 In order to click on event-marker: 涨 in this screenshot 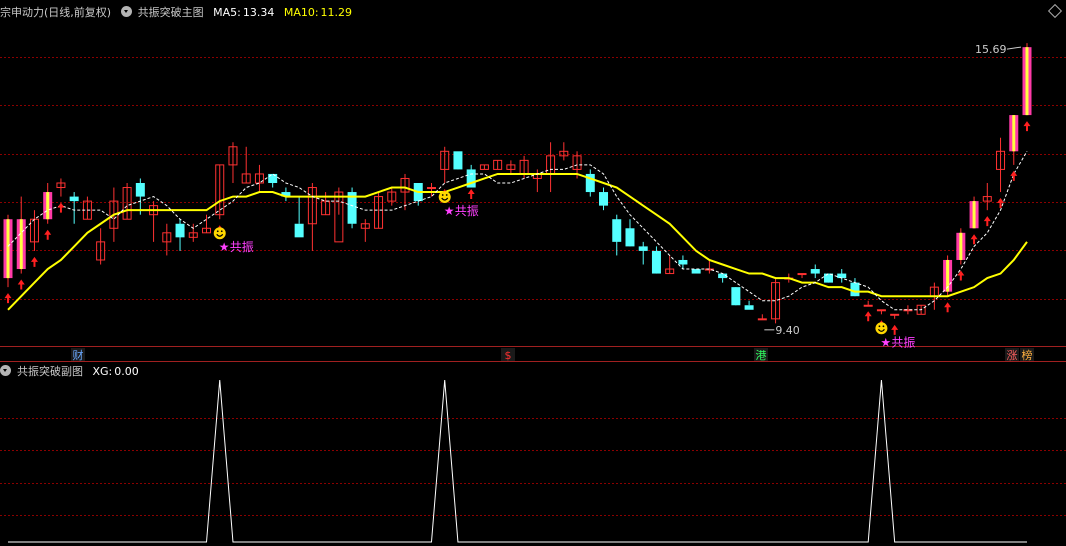, I will do `click(1012, 355)`.